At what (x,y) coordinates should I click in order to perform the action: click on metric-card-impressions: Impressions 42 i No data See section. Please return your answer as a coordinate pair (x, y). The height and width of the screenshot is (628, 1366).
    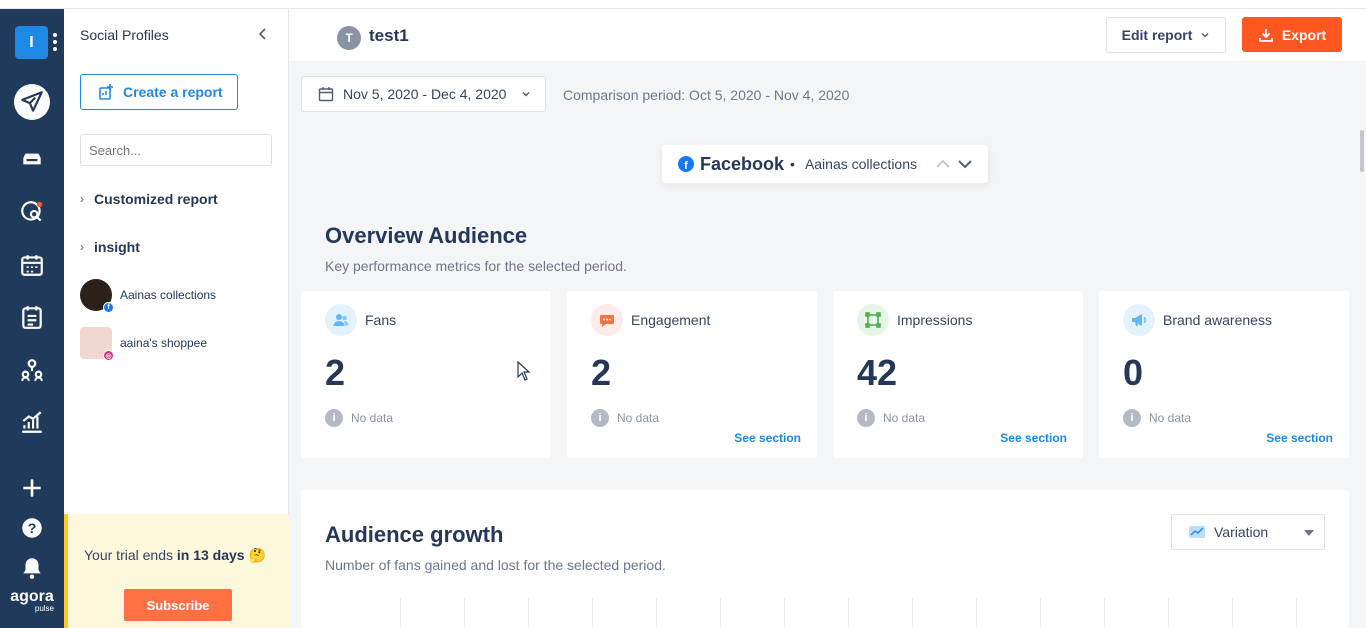
    Looking at the image, I should click on (958, 374).